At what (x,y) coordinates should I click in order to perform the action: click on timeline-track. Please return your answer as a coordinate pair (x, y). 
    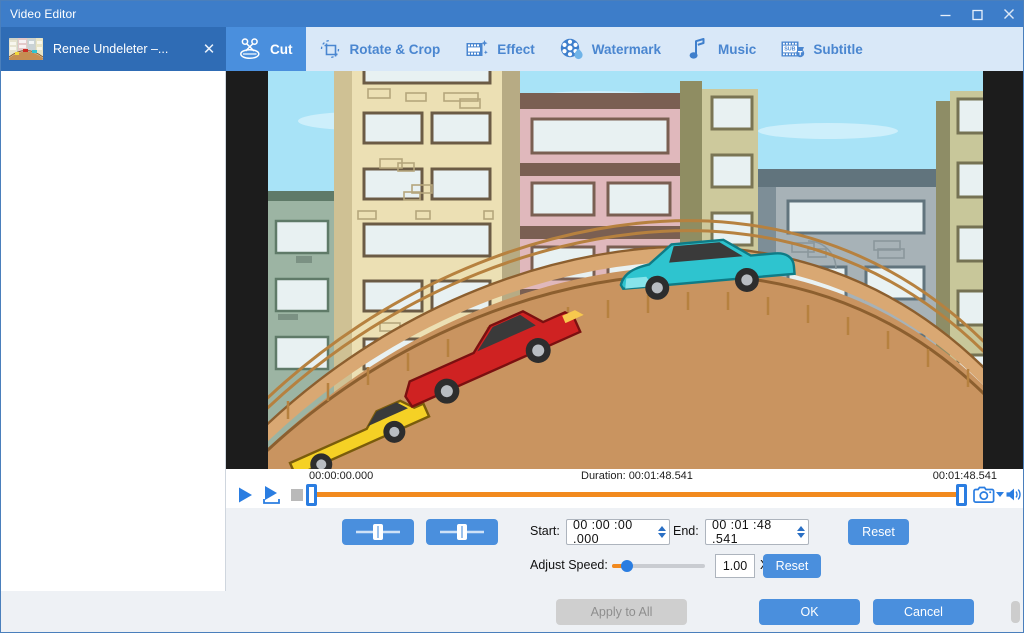
    Looking at the image, I should click on (635, 494).